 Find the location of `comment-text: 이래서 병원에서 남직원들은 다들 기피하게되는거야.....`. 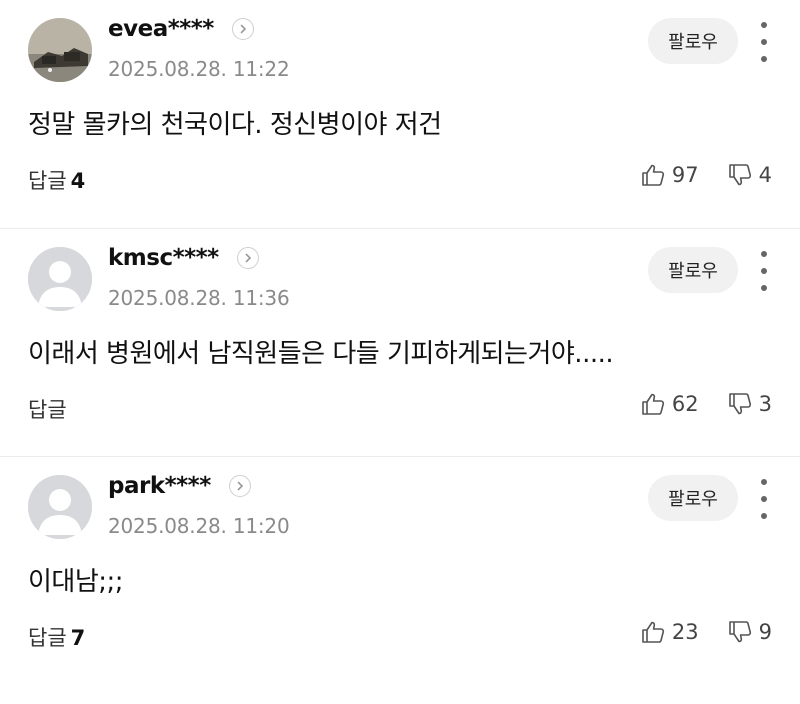

comment-text: 이래서 병원에서 남직원들은 다들 기피하게되는거야..... is located at coordinates (321, 354).